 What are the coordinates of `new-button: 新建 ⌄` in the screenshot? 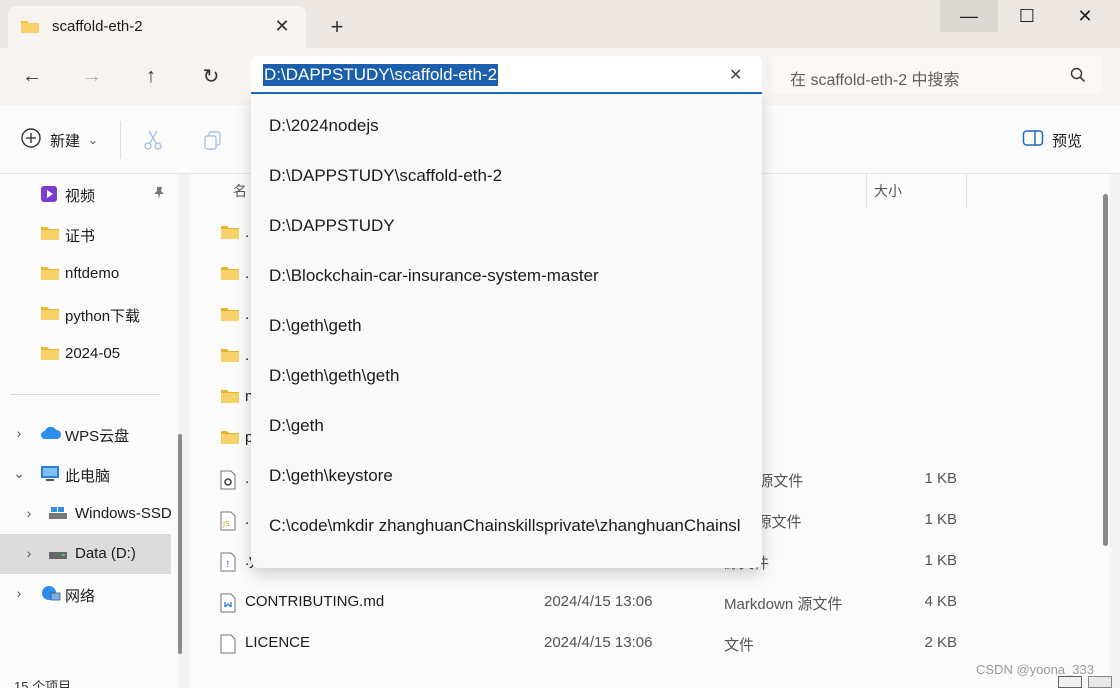 It's located at (59, 140).